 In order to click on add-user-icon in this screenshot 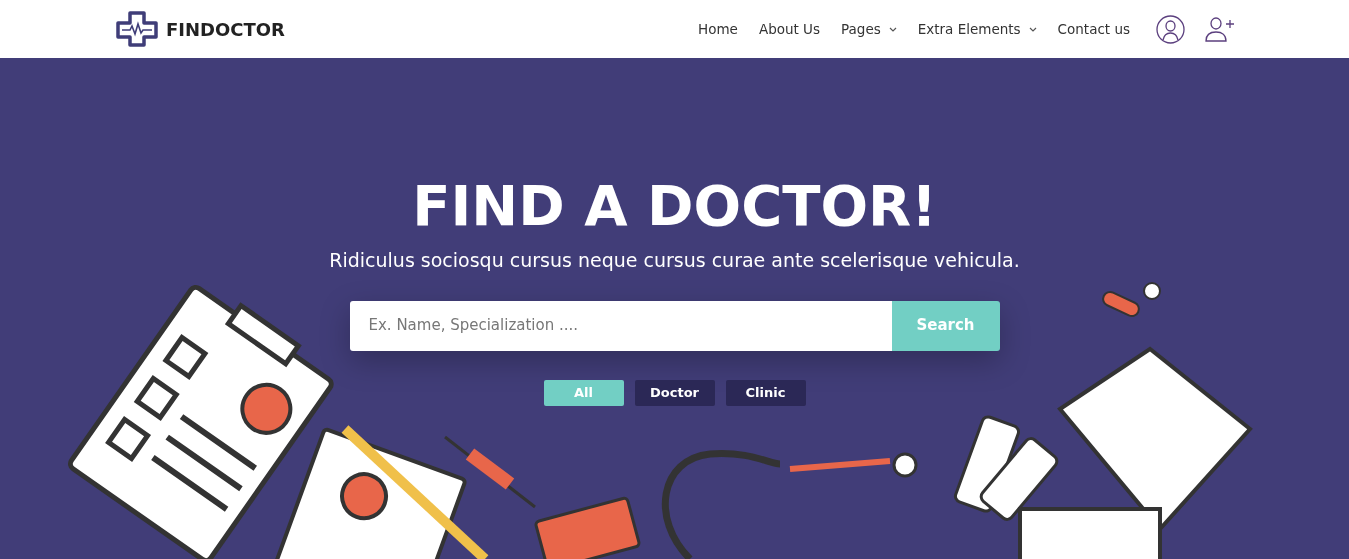, I will do `click(1220, 29)`.